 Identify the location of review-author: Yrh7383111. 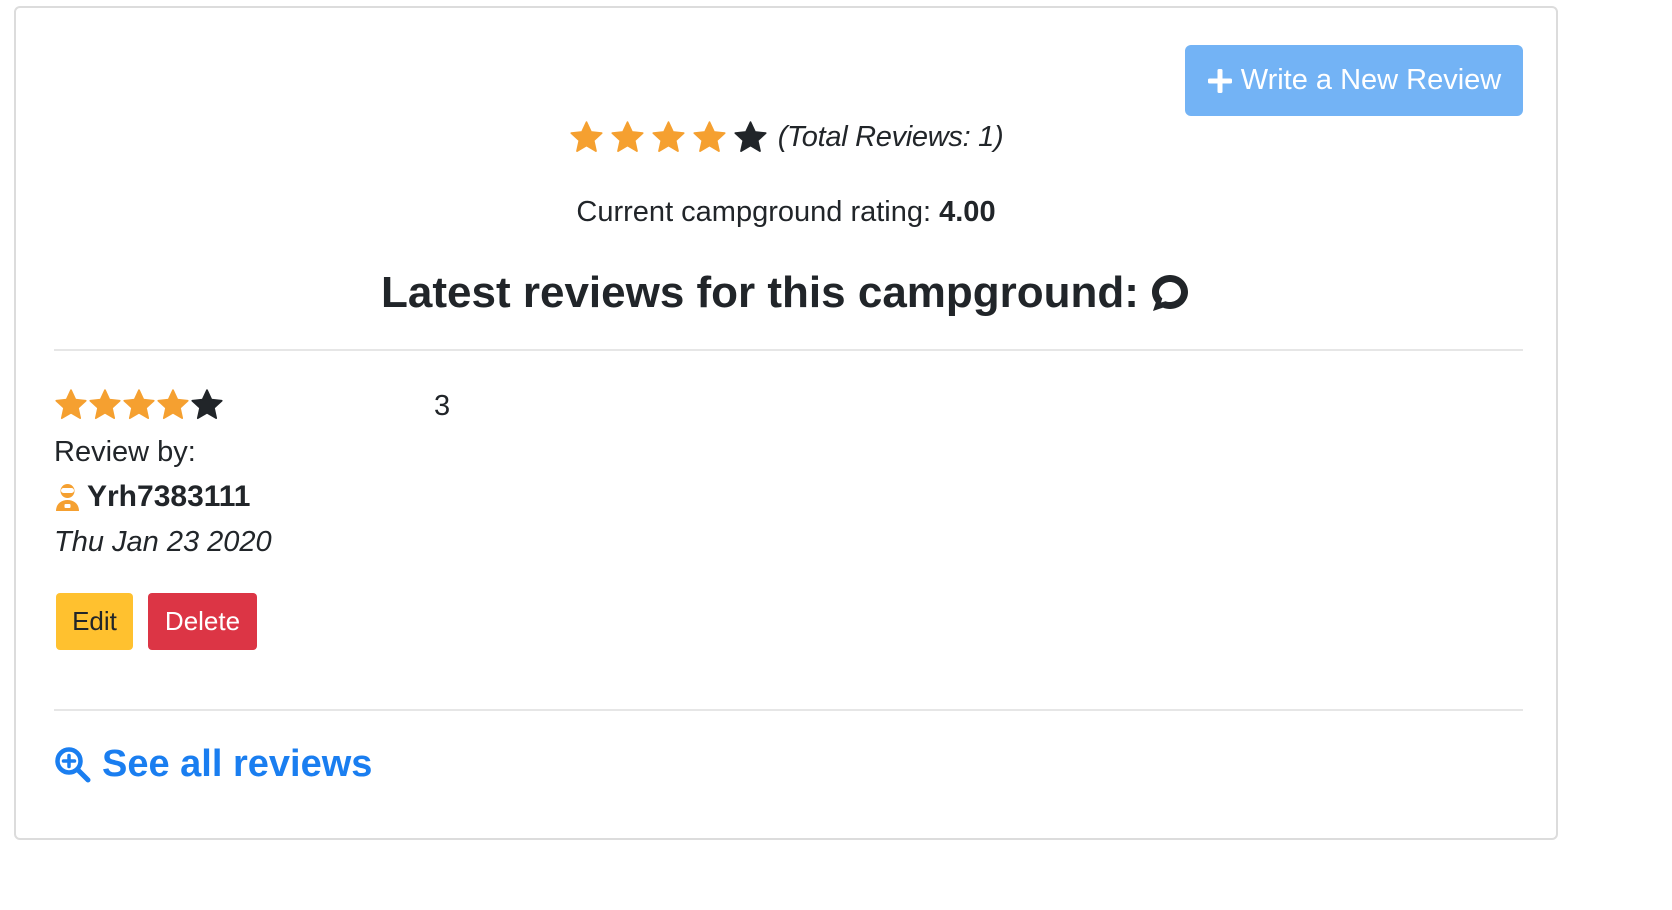
(152, 497).